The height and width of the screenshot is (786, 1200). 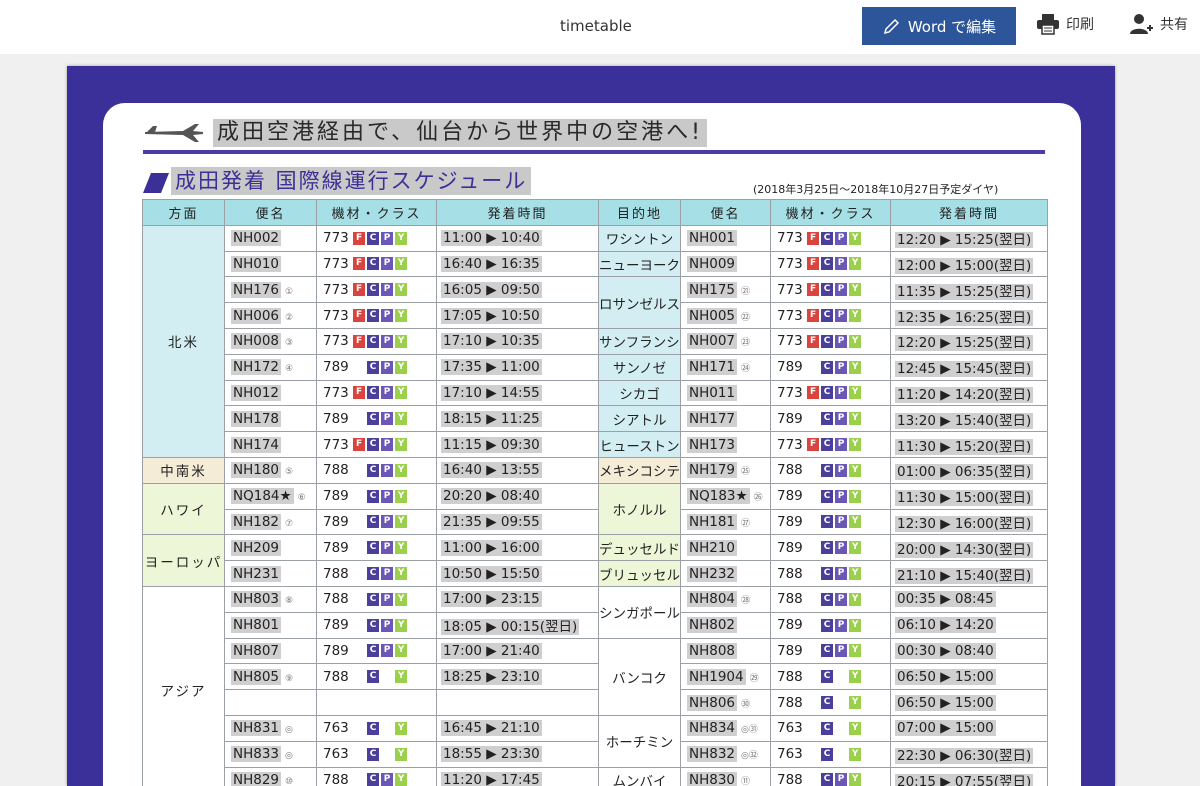 What do you see at coordinates (725, 264) in the screenshot?
I see `flight-in-cell: NH009` at bounding box center [725, 264].